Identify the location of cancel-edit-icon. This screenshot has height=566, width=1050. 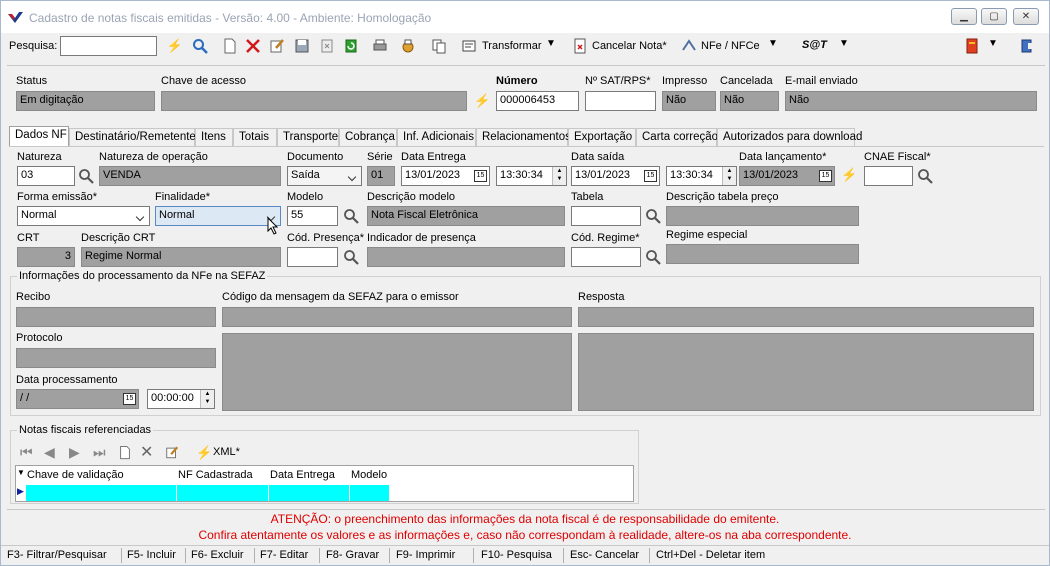
(327, 46).